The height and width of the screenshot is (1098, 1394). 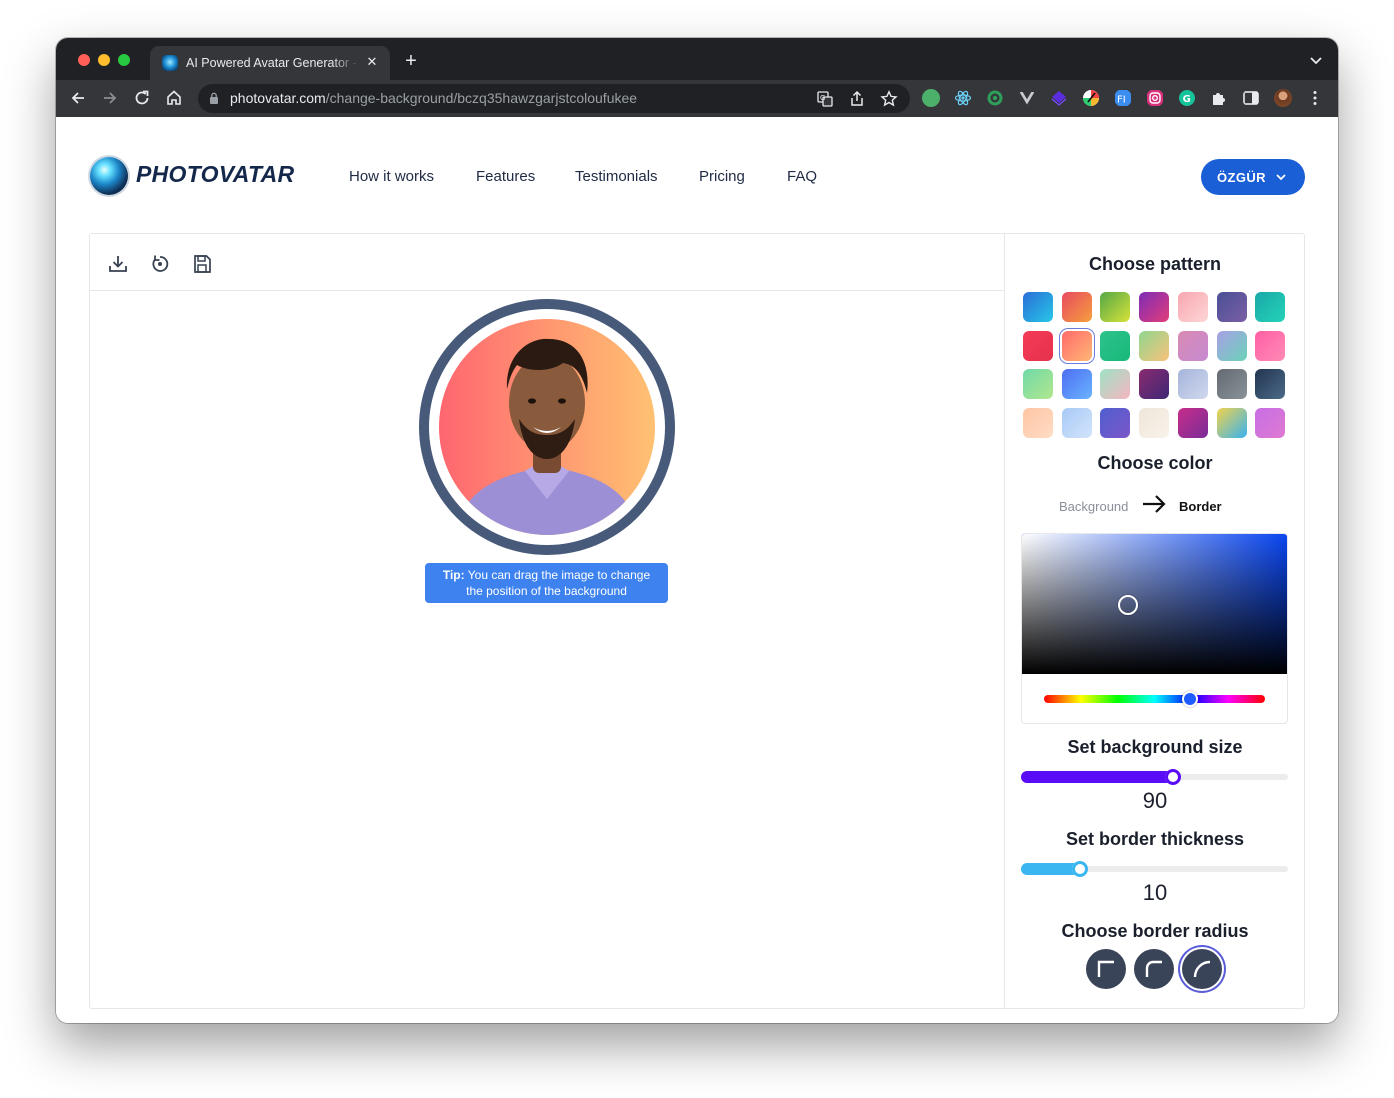 I want to click on profile-avatar, so click(x=1283, y=98).